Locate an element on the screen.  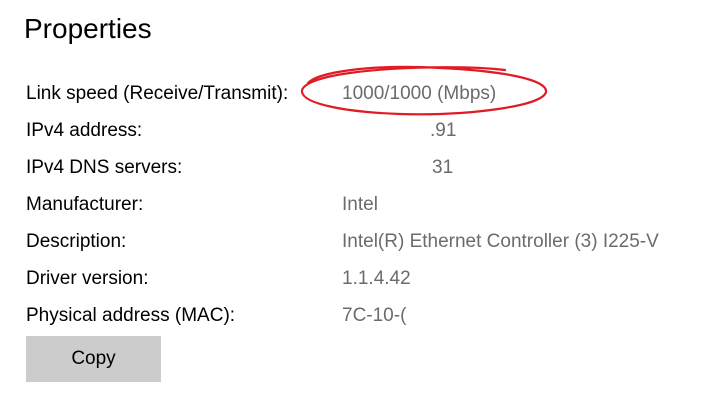
ipv4-address-label: IPv4 address: is located at coordinates (84, 130).